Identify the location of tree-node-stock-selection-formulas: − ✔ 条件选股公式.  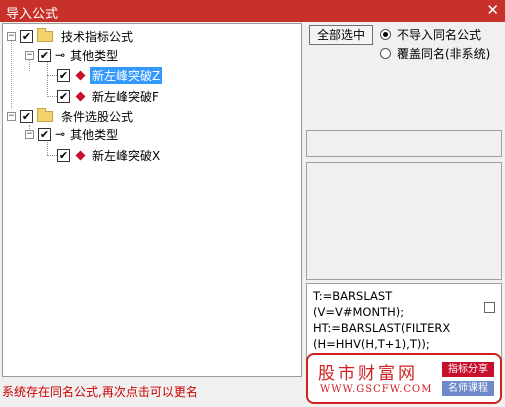
(71, 116).